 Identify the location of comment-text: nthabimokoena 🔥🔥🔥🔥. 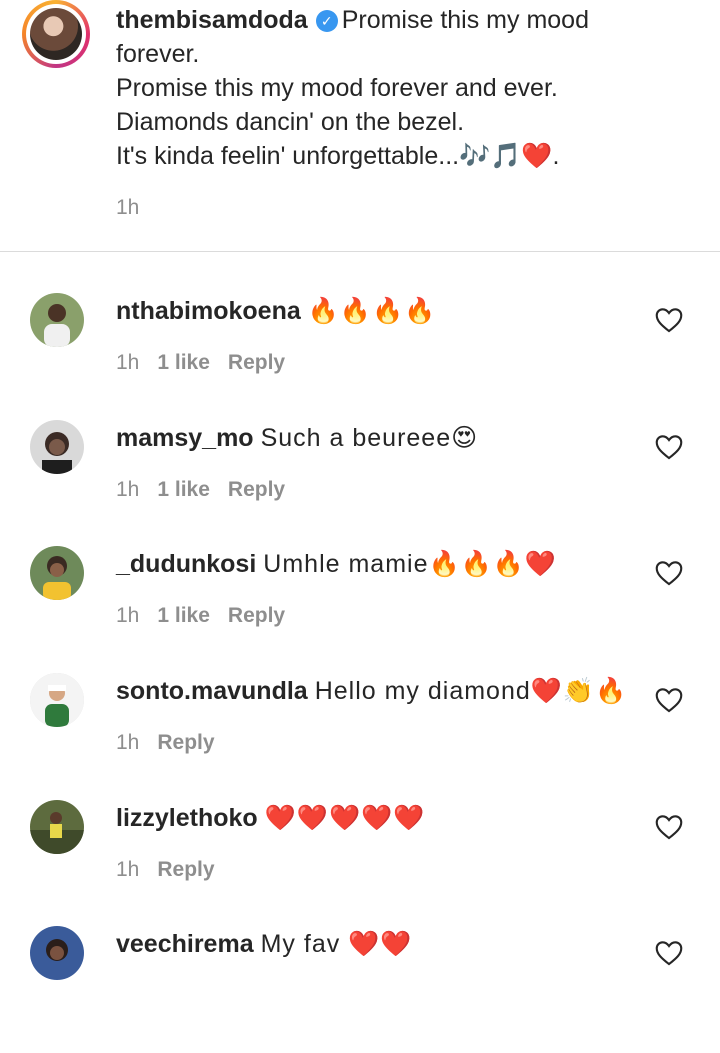
(381, 311).